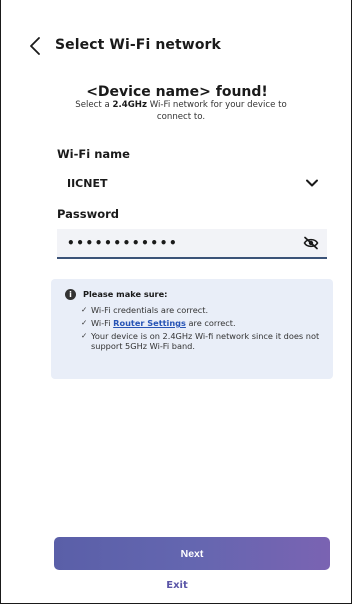 Image resolution: width=354 pixels, height=612 pixels. I want to click on password-input: ••••••••••••, so click(192, 244).